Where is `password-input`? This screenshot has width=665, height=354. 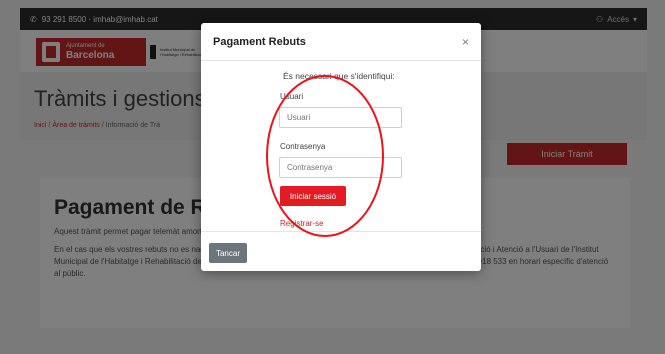
password-input is located at coordinates (340, 167).